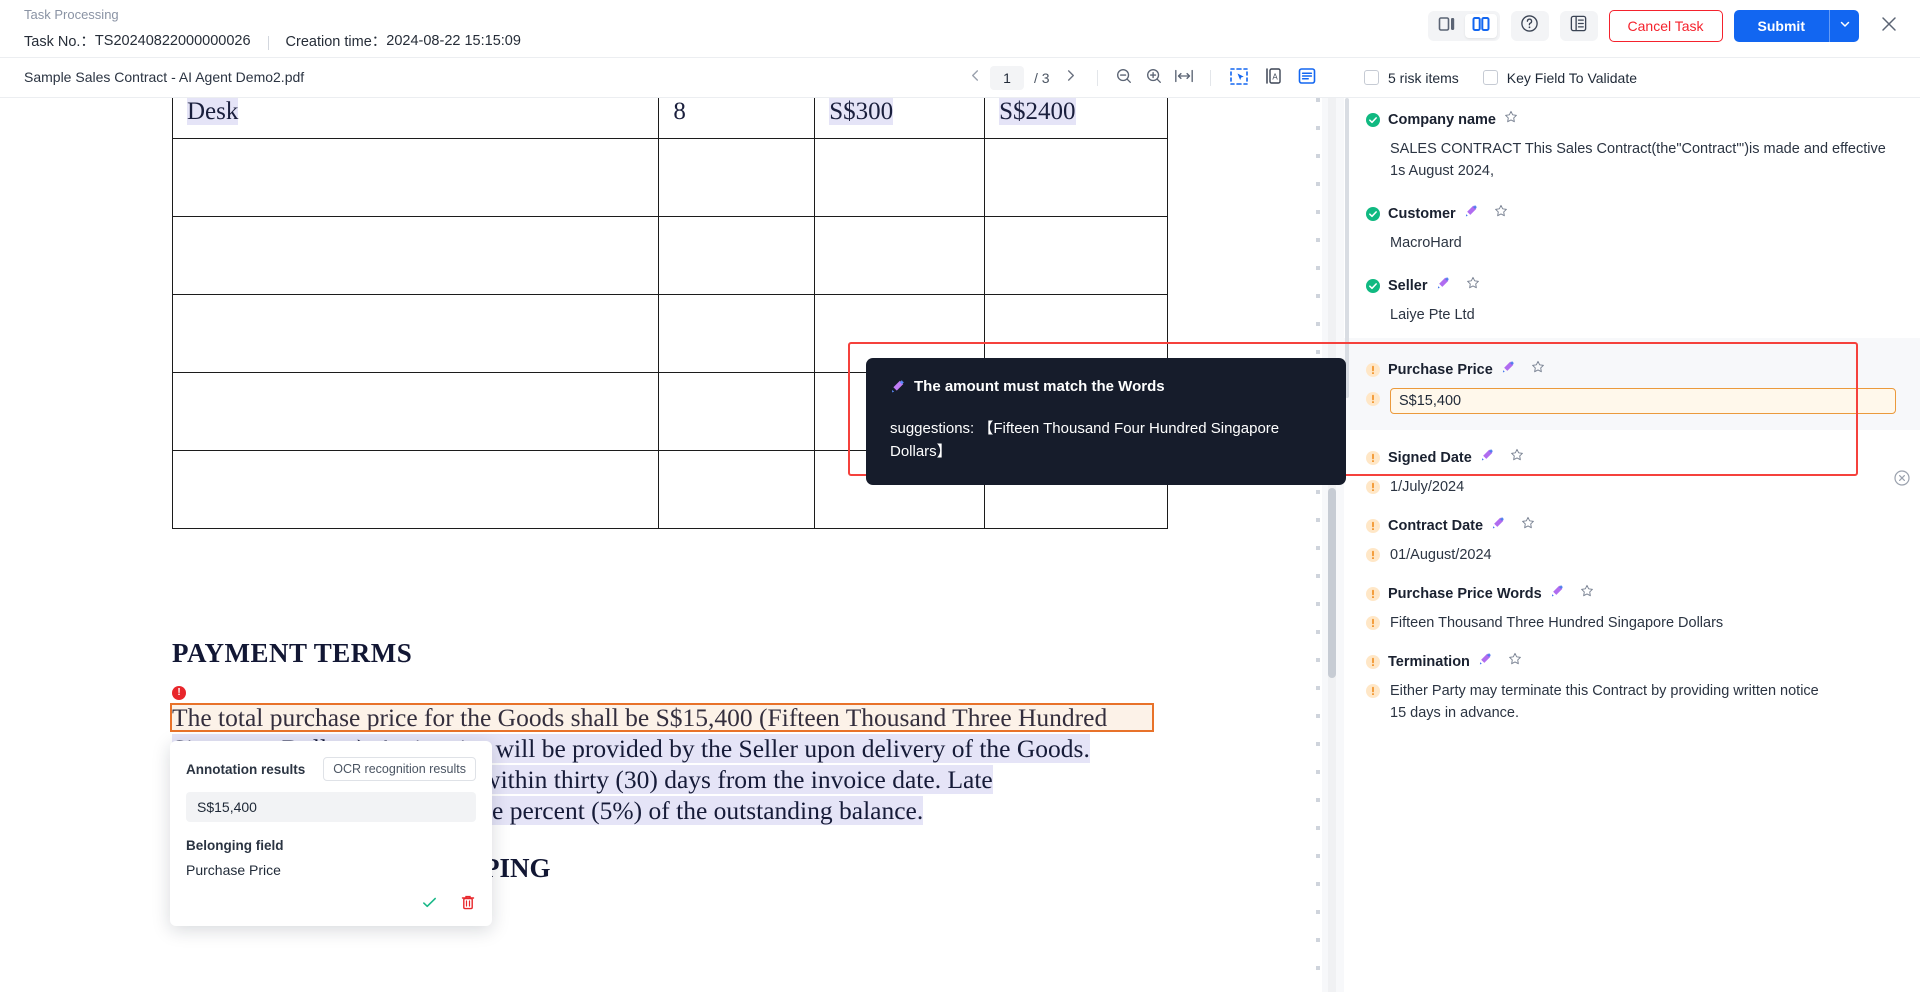 The image size is (1920, 992). Describe the element at coordinates (1631, 593) in the screenshot. I see `field-header: Purchase Price Words` at that location.